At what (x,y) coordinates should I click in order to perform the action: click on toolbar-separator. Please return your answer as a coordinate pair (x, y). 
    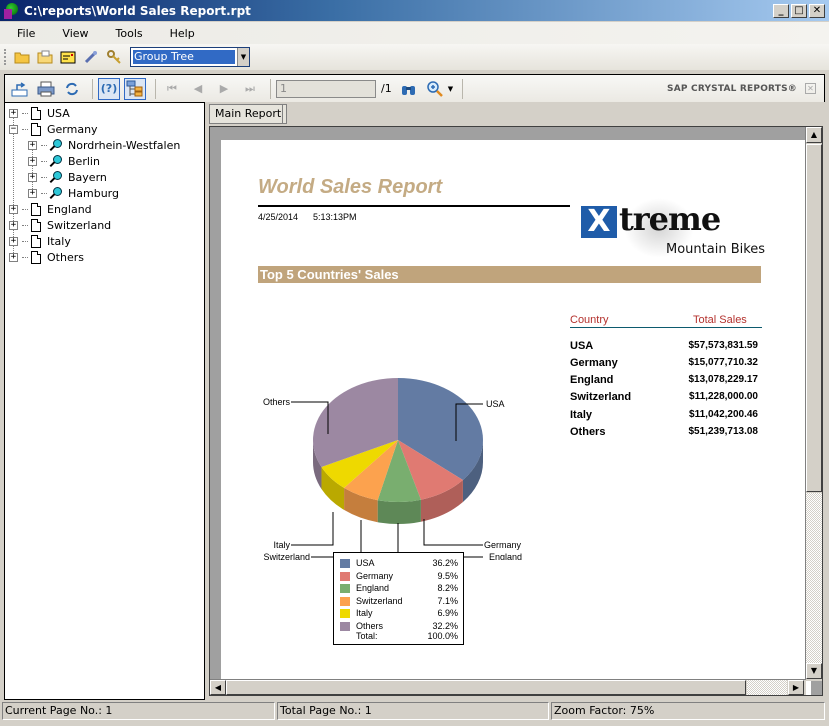
    Looking at the image, I should click on (155, 88).